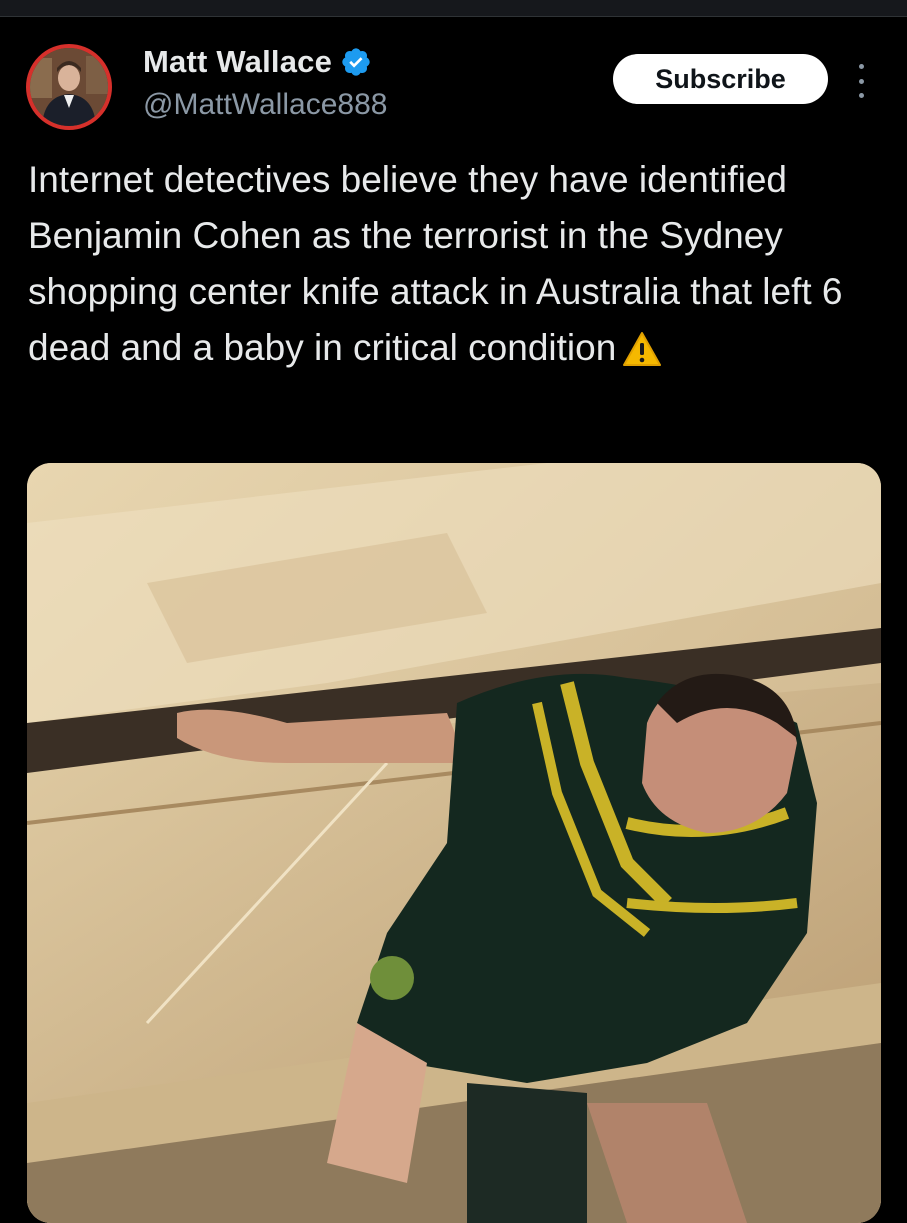  Describe the element at coordinates (356, 62) in the screenshot. I see `verified-badge-icon` at that location.